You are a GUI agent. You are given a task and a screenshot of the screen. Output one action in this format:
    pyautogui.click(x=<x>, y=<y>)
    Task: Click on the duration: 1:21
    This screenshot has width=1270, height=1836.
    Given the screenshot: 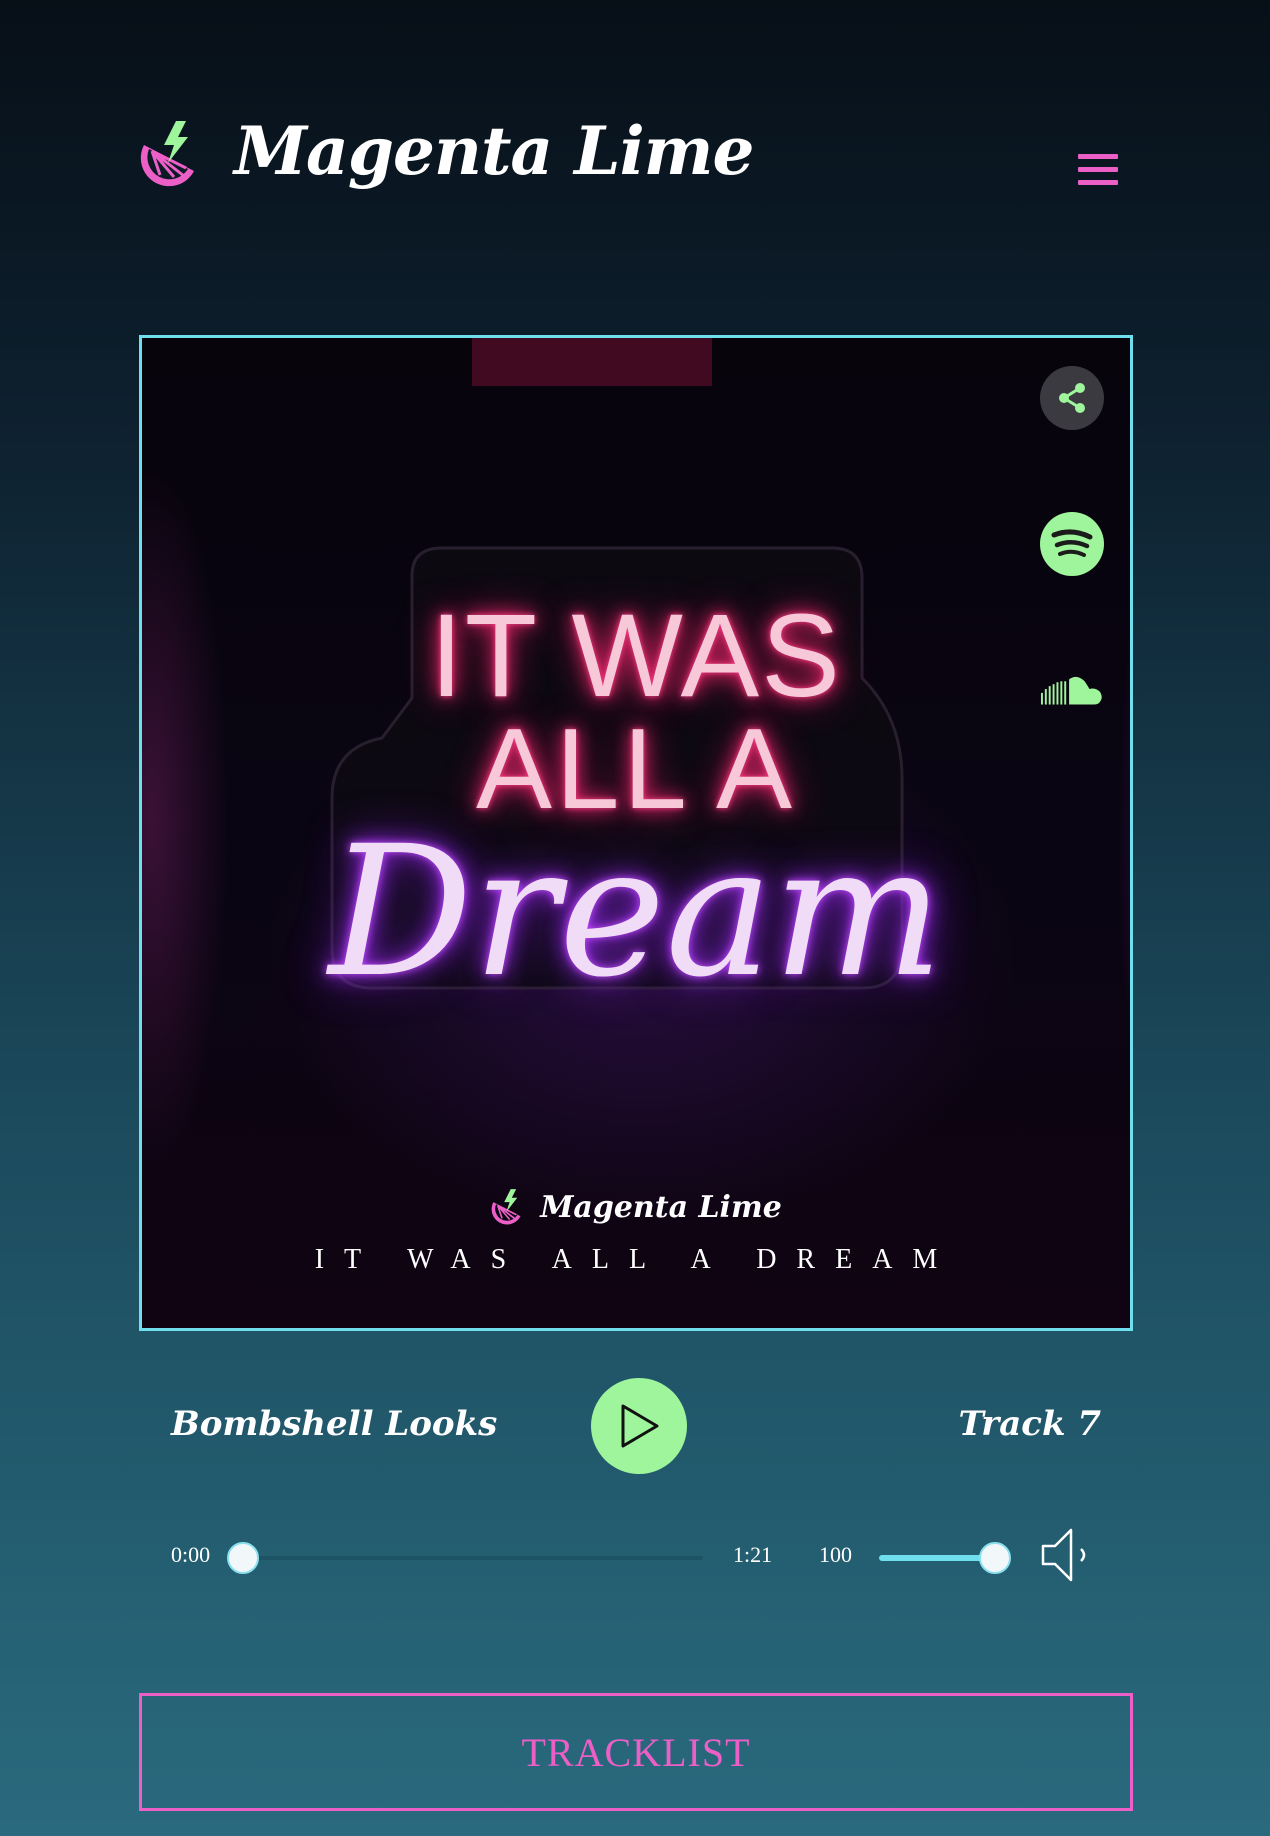 What is the action you would take?
    pyautogui.click(x=753, y=1554)
    